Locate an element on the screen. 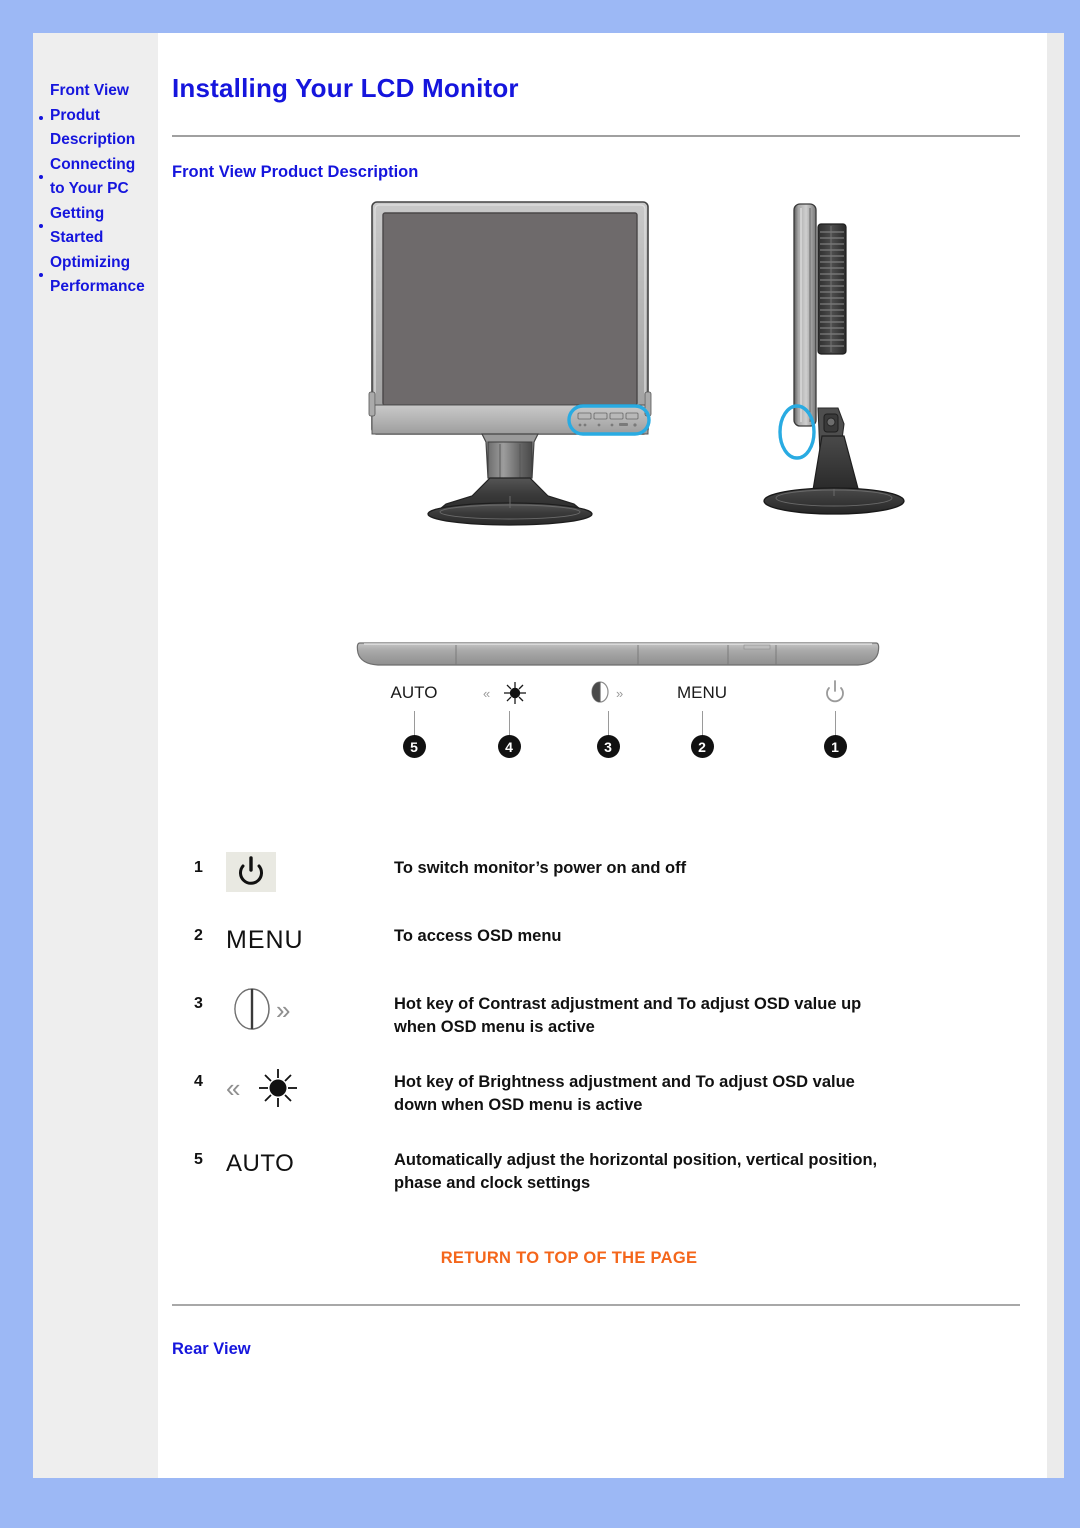 The width and height of the screenshot is (1080, 1528). callout-badge-2: 2 is located at coordinates (702, 746).